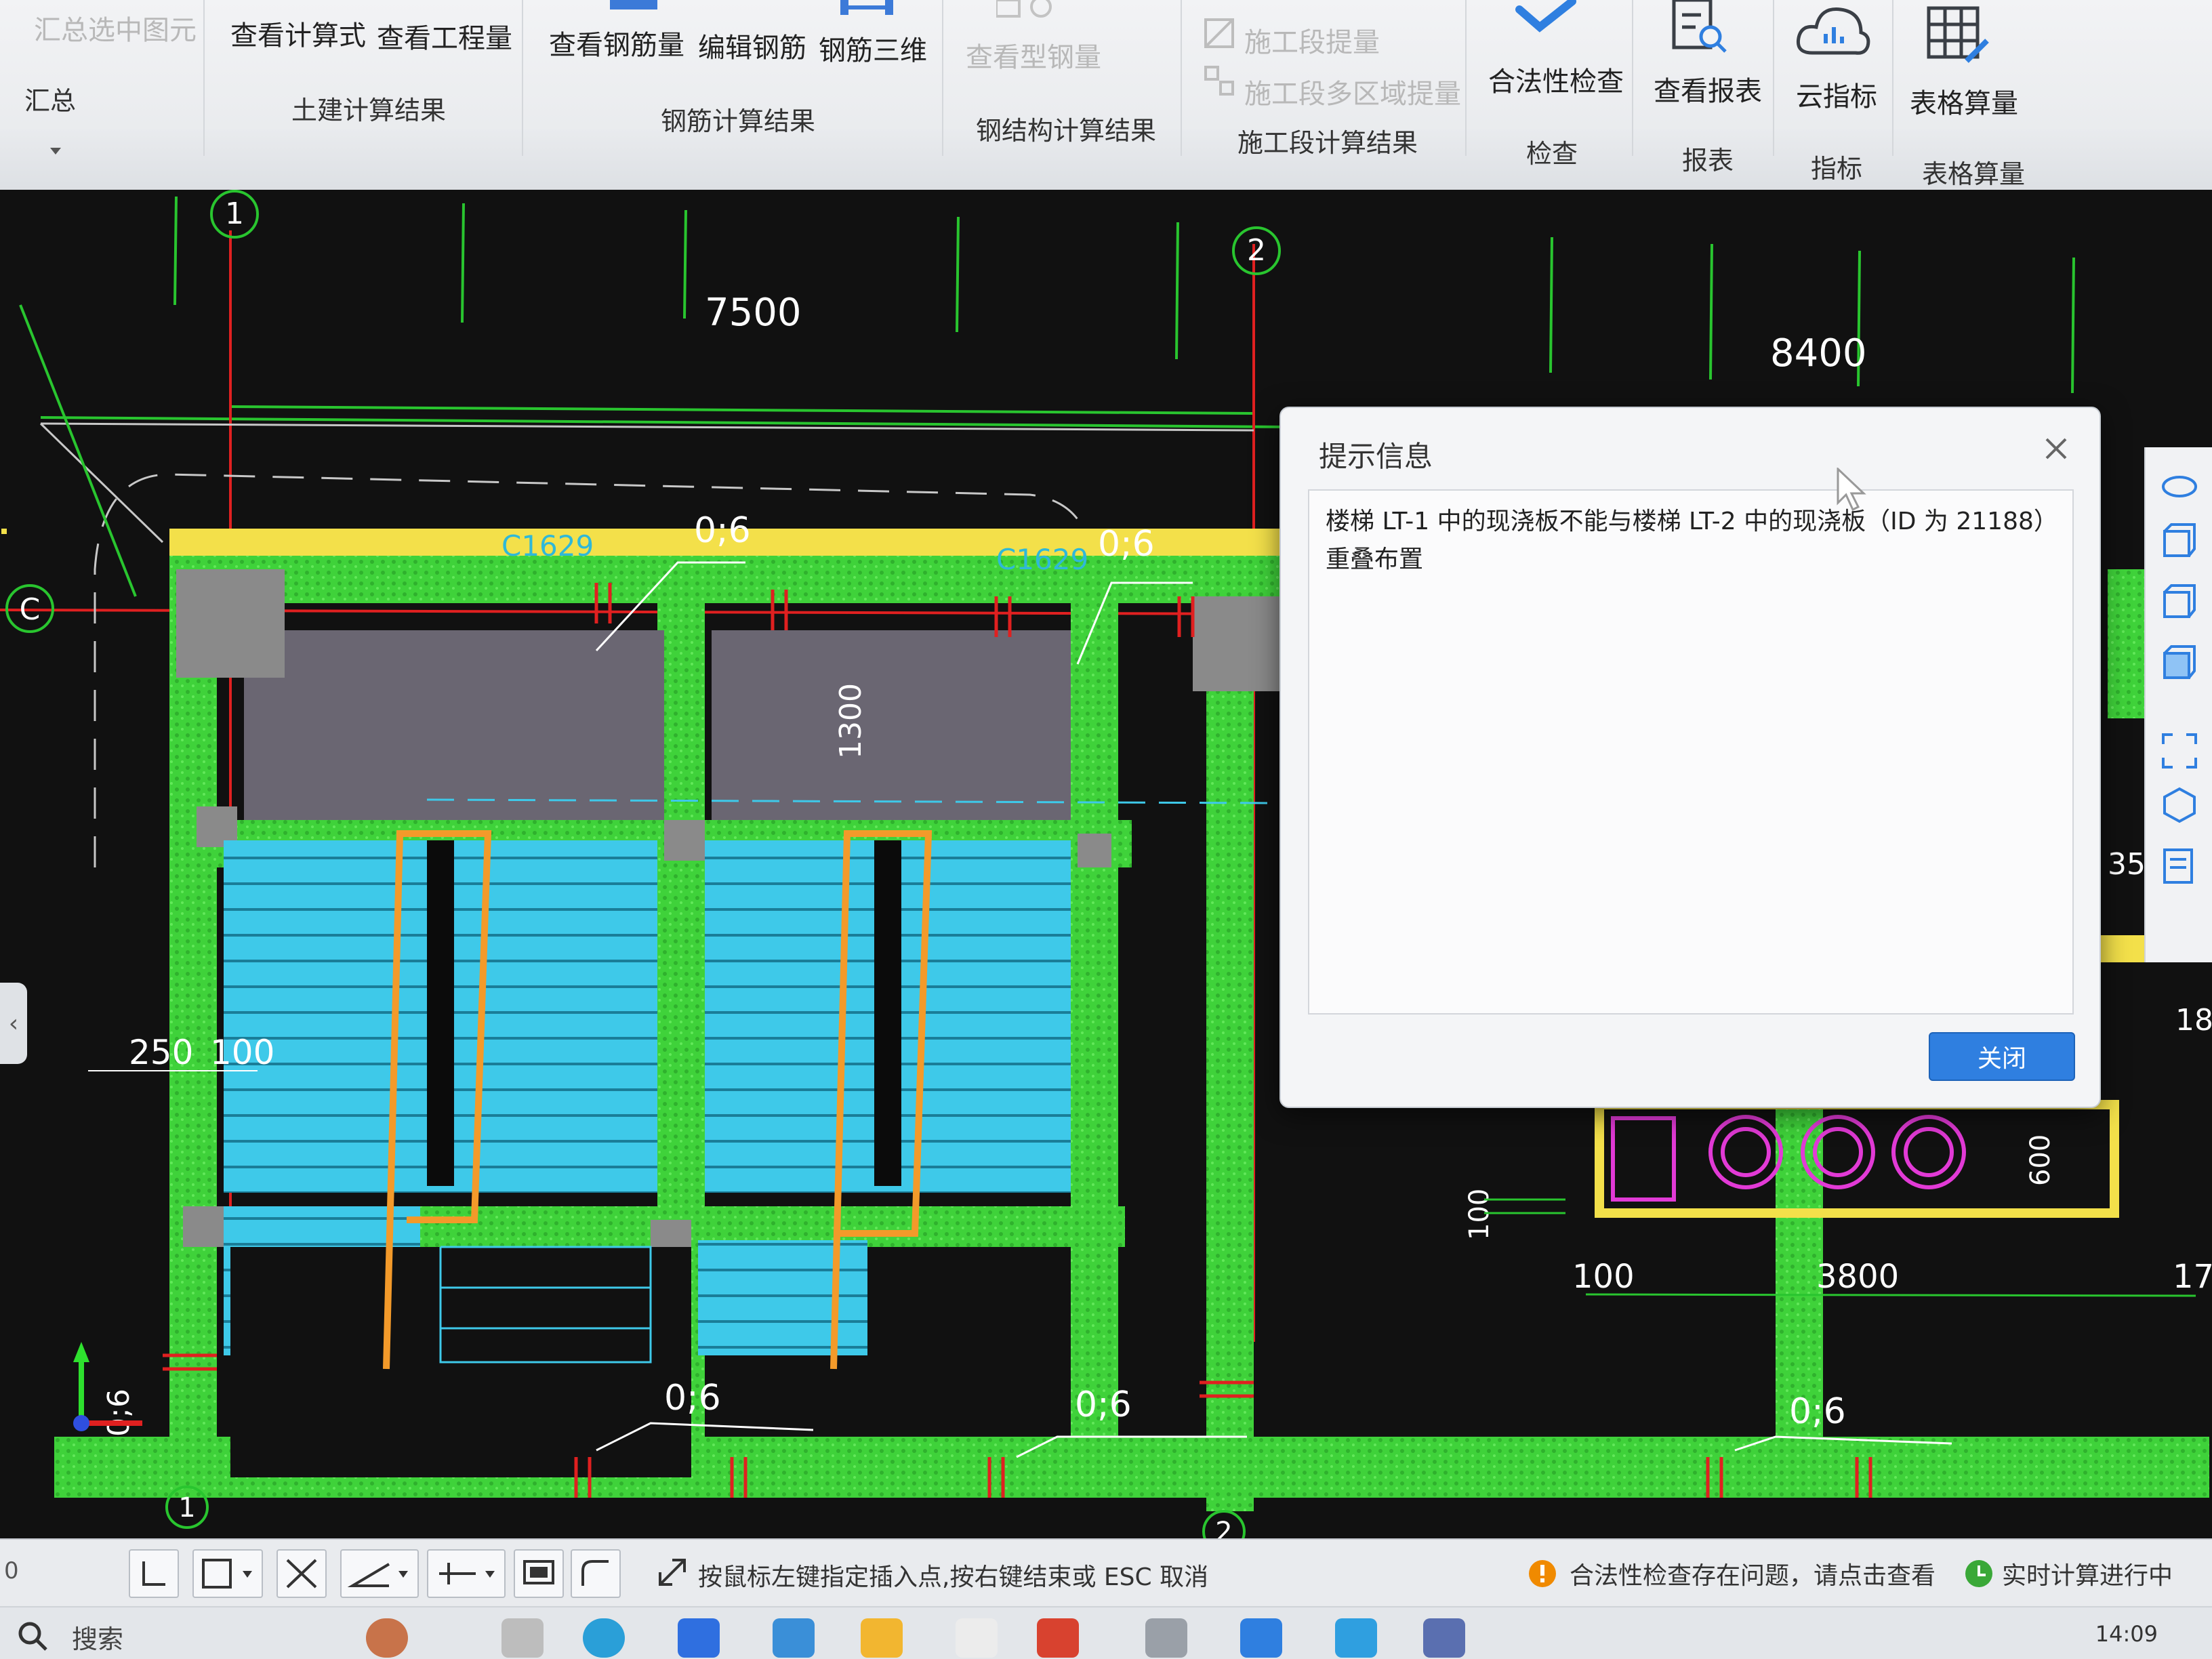 Image resolution: width=2212 pixels, height=1659 pixels. What do you see at coordinates (2179, 751) in the screenshot?
I see `fullscreen-icon` at bounding box center [2179, 751].